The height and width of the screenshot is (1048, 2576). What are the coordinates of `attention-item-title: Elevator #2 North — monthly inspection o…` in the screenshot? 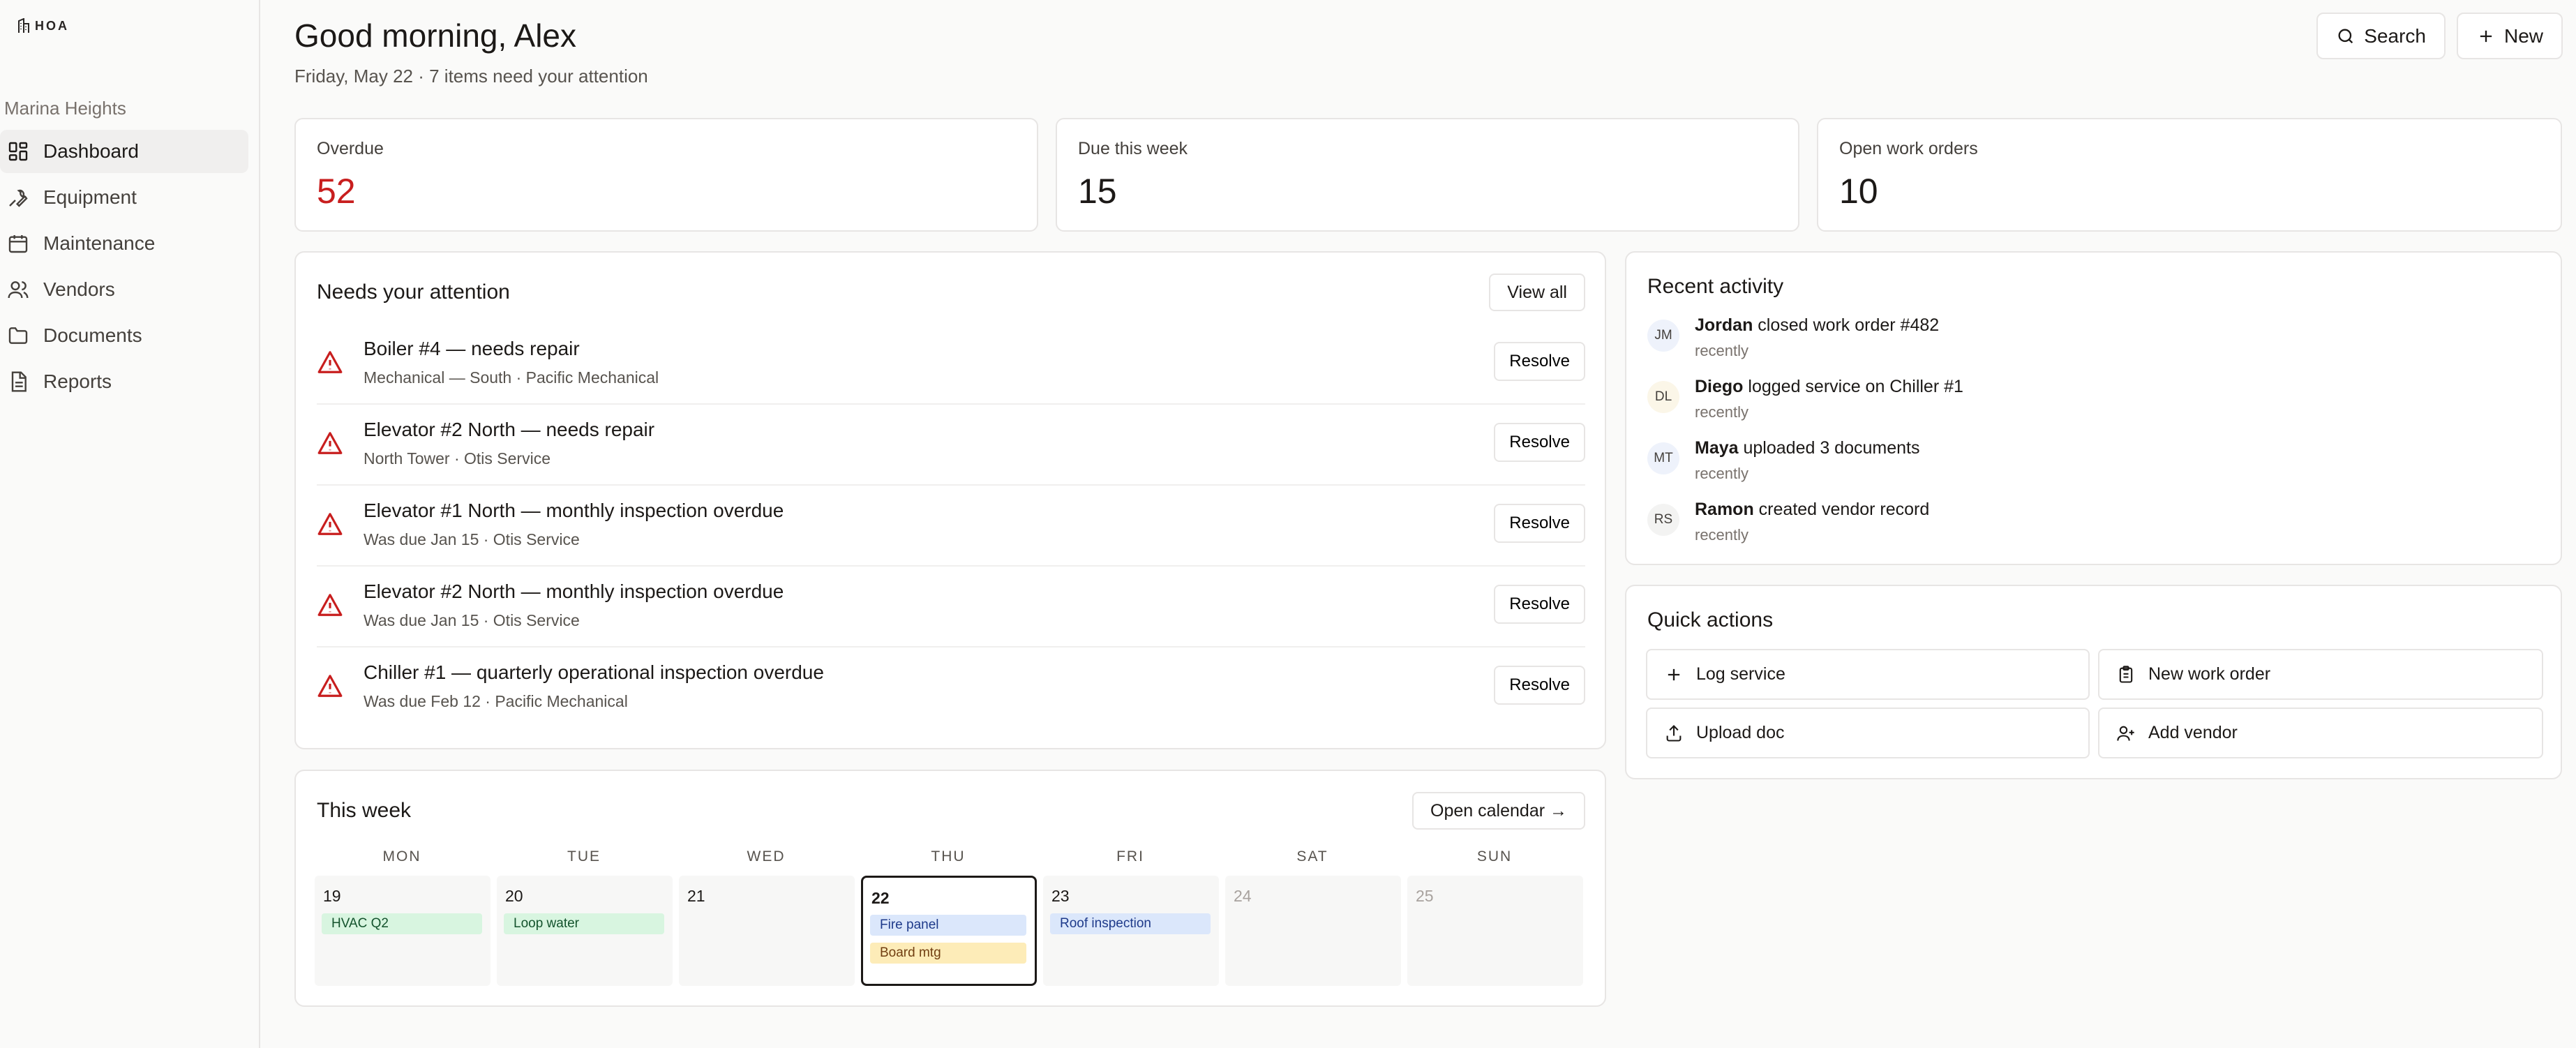 It's located at (574, 592).